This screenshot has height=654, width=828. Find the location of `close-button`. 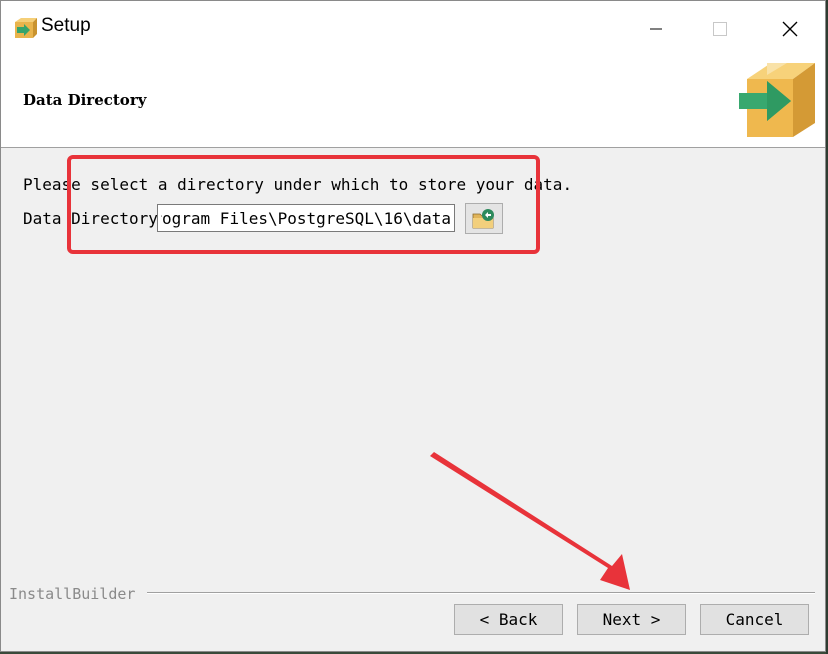

close-button is located at coordinates (790, 29).